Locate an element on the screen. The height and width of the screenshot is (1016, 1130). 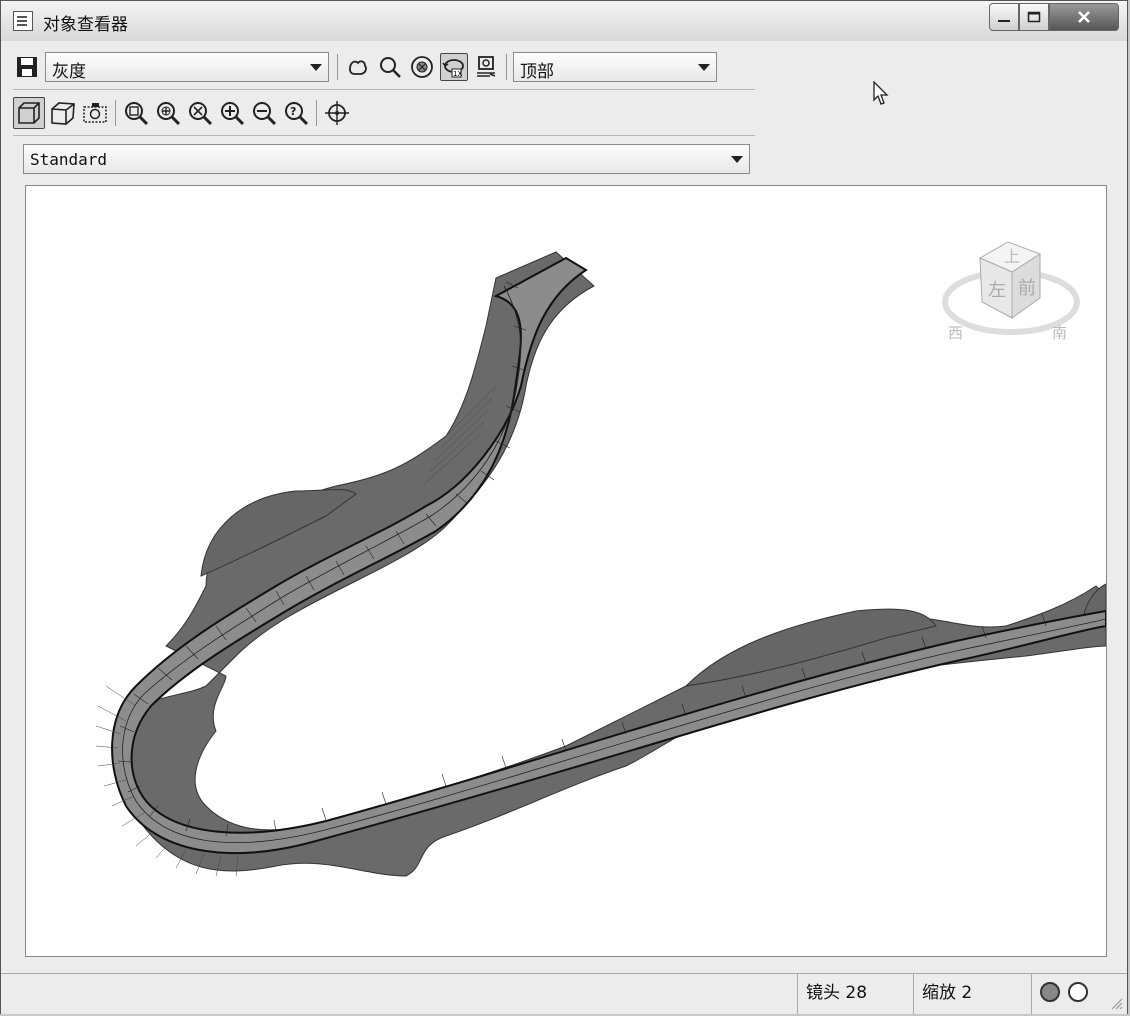
toolbar-row-2: ? is located at coordinates (184, 113).